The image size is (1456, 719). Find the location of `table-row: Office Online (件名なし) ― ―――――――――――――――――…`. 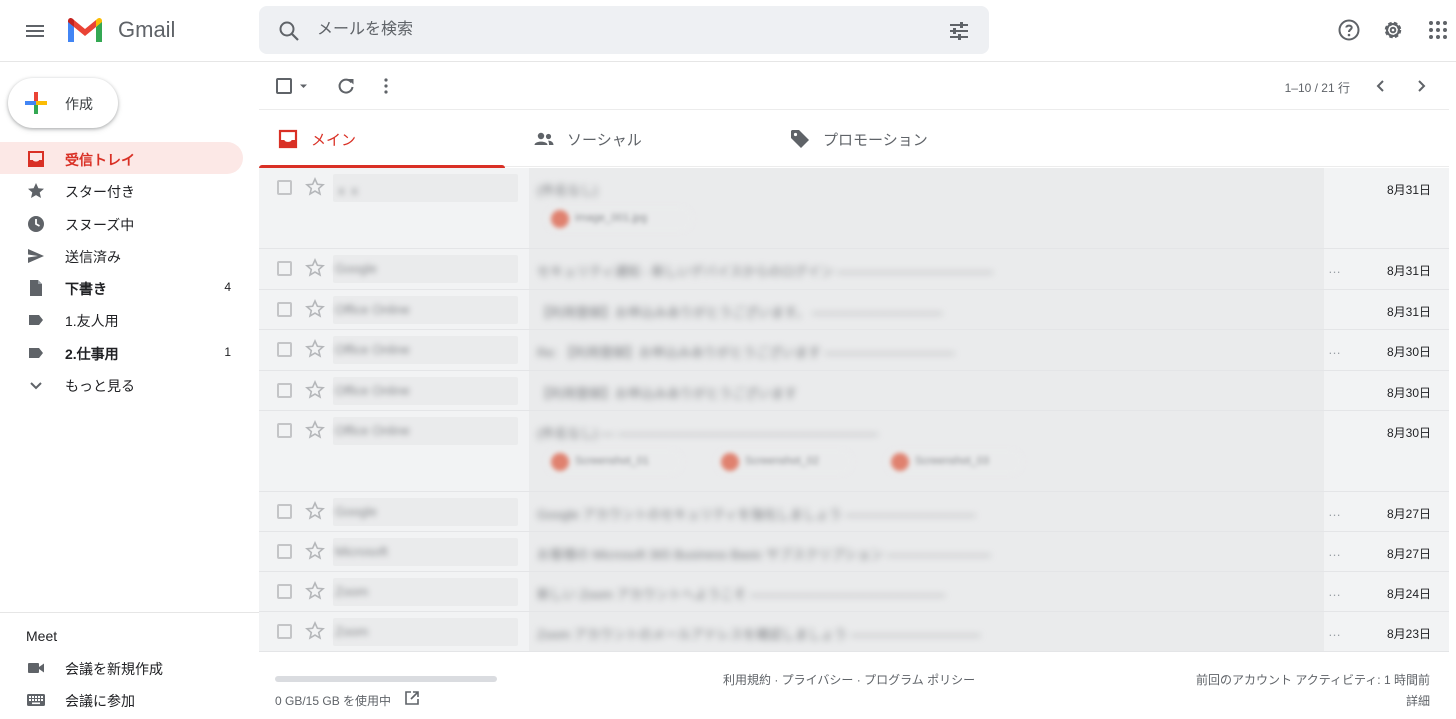

table-row: Office Online (件名なし) ― ―――――――――――――――――… is located at coordinates (854, 451).